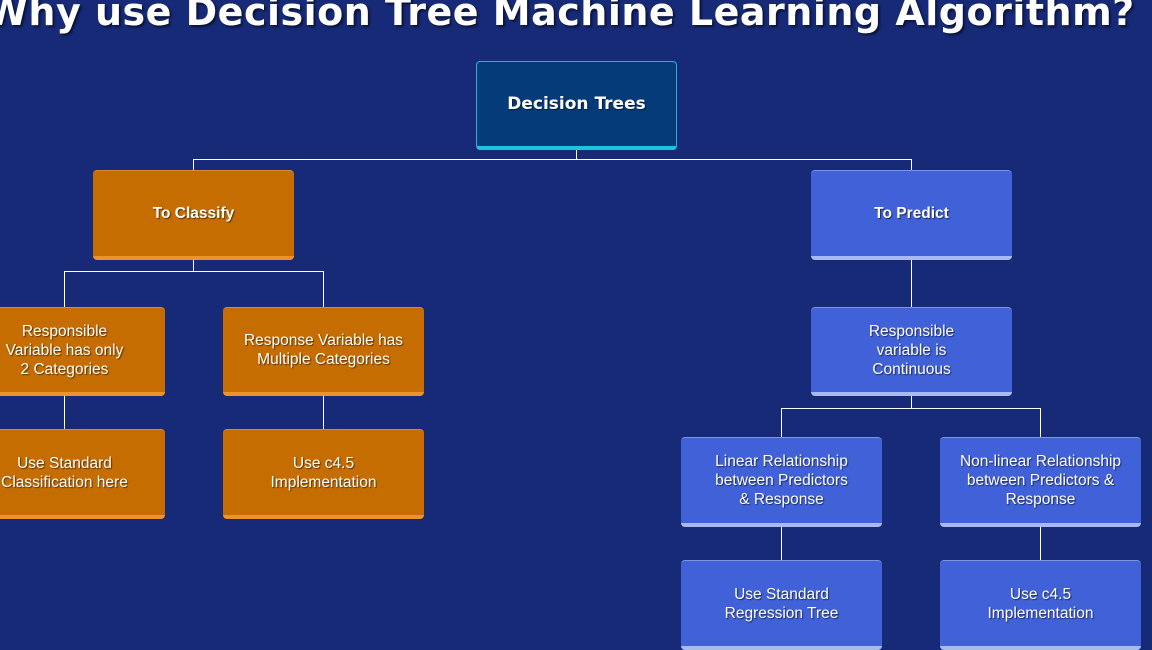  I want to click on node-label: Responsible variable is Continuous, so click(911, 350).